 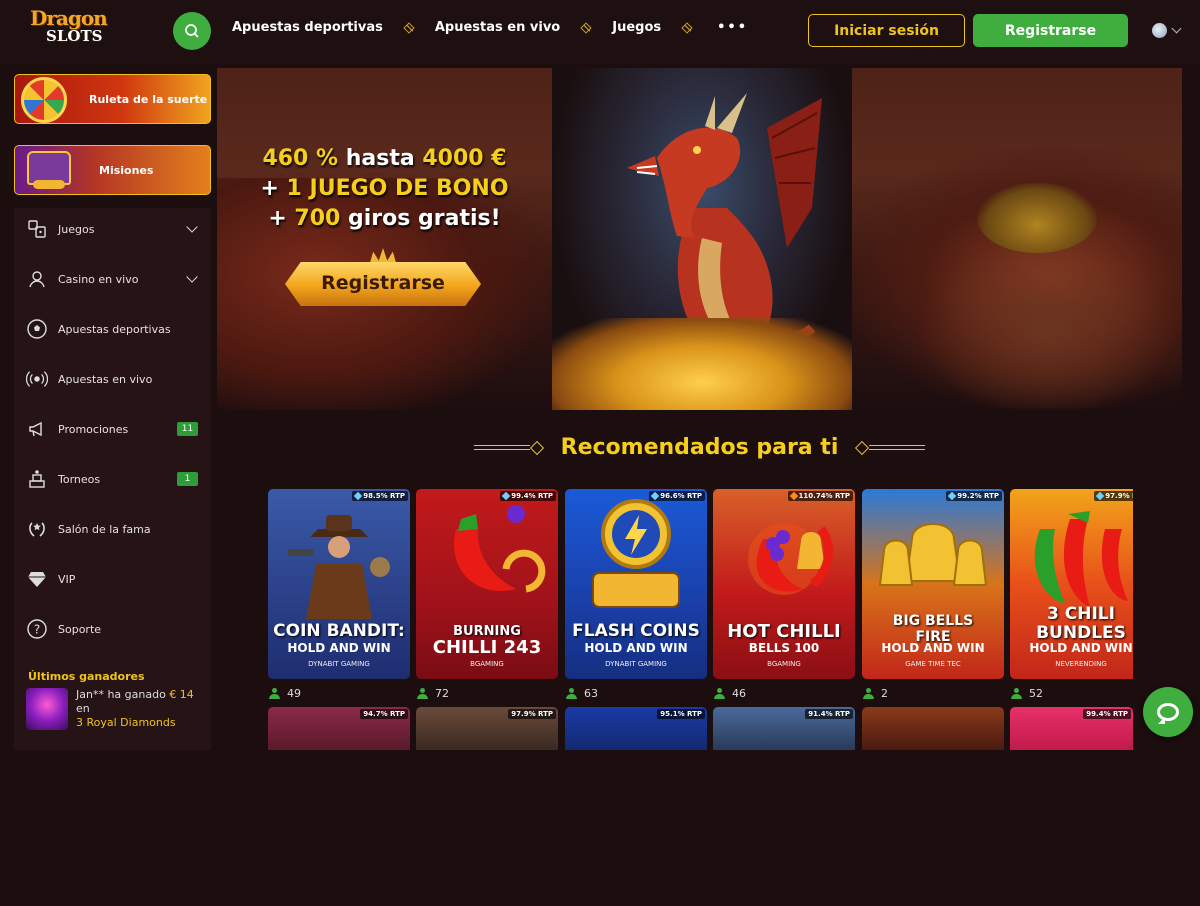 I want to click on rtp-value: 99.4% RTP, so click(x=532, y=496).